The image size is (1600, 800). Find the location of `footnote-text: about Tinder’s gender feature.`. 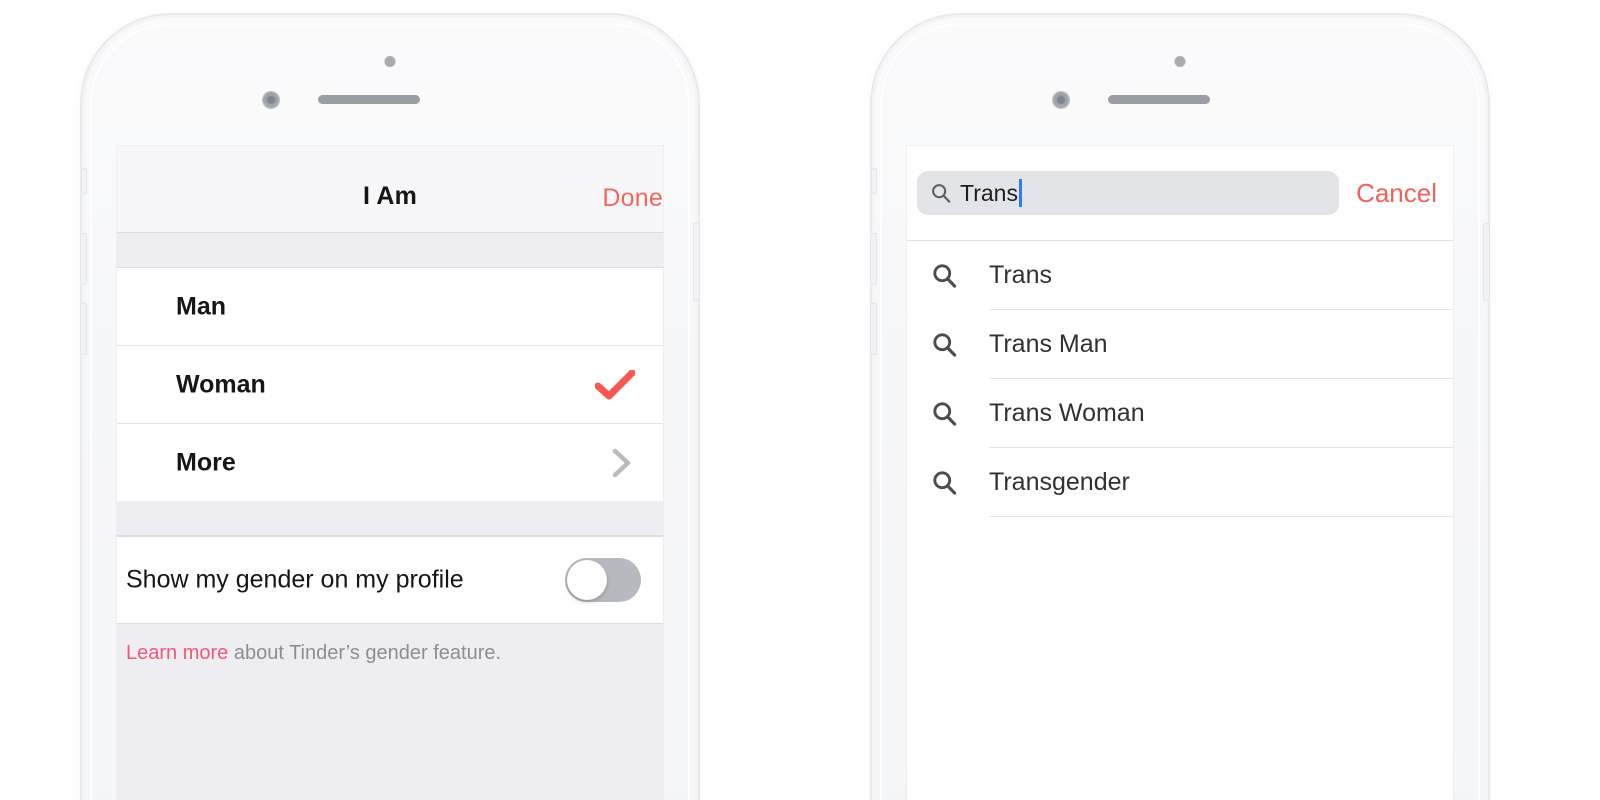

footnote-text: about Tinder’s gender feature. is located at coordinates (365, 653).